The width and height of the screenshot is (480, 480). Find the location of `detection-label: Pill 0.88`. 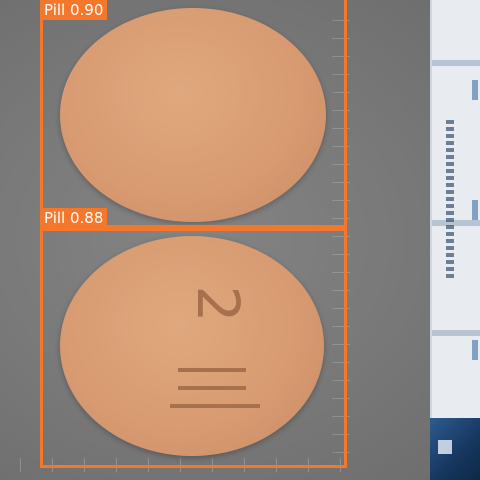

detection-label: Pill 0.88 is located at coordinates (74, 218).